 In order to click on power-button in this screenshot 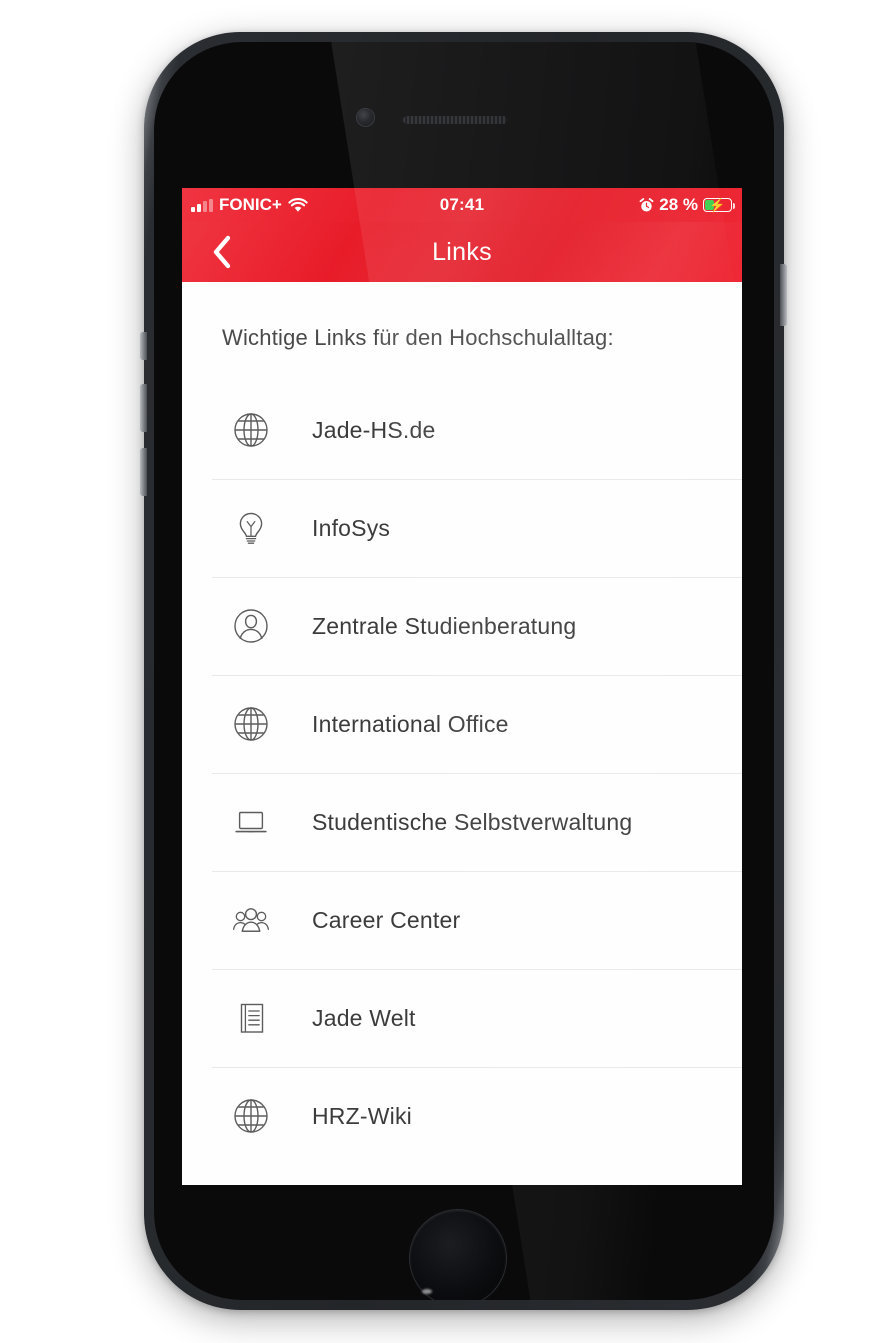, I will do `click(783, 295)`.